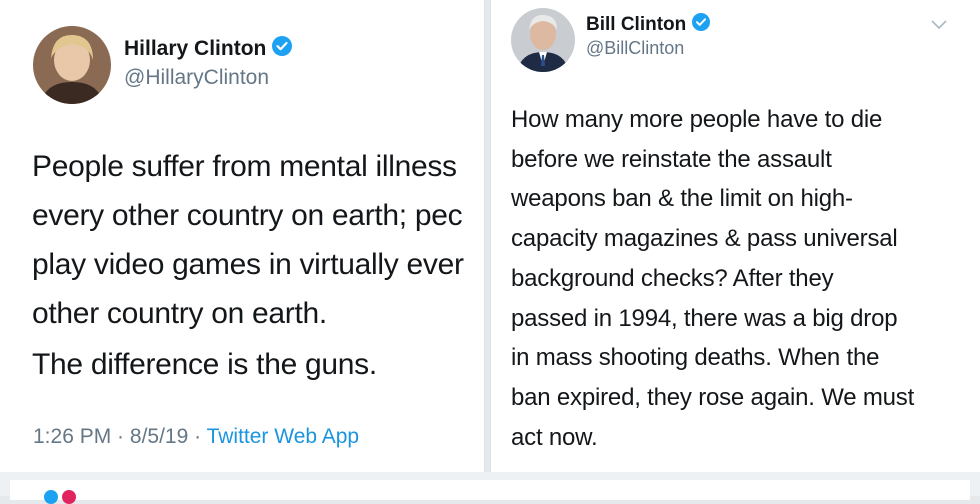 The width and height of the screenshot is (980, 504). Describe the element at coordinates (490, 490) in the screenshot. I see `next-tweet-card` at that location.